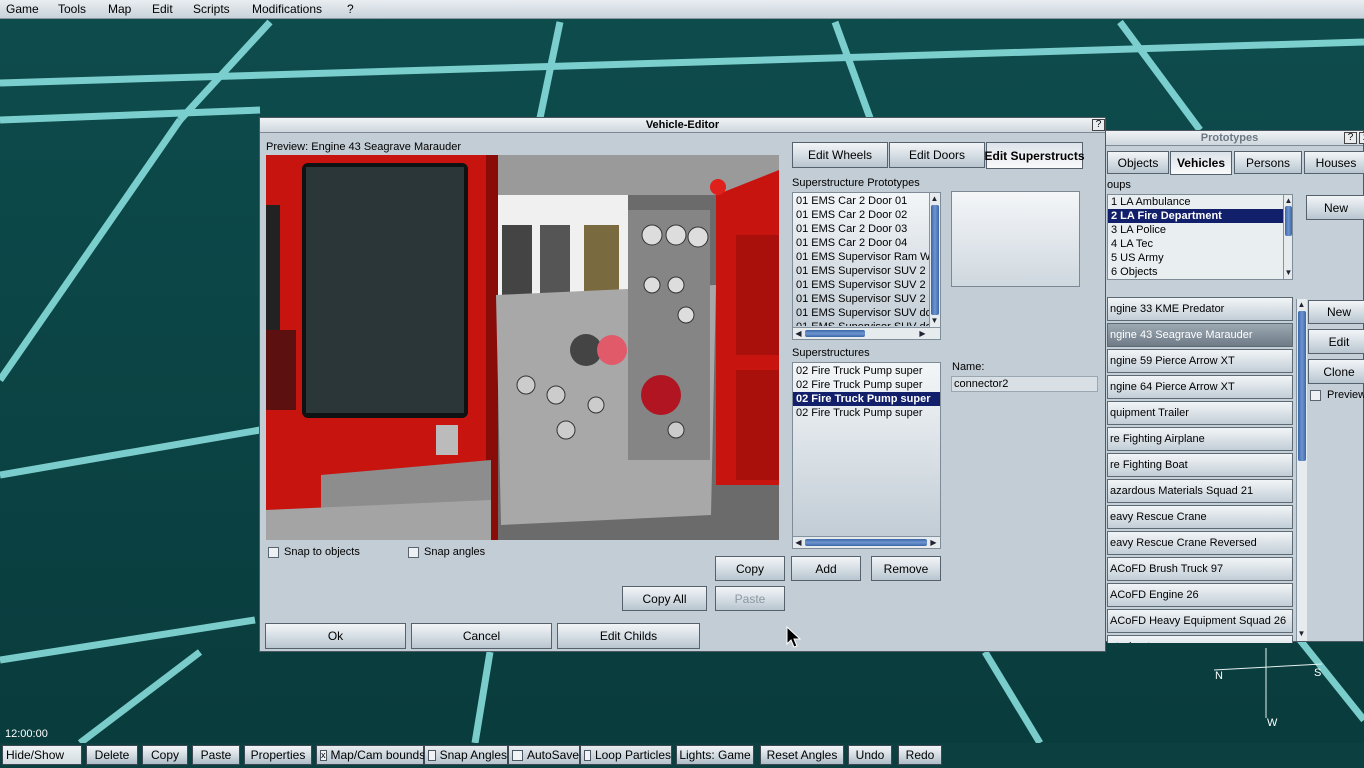 The image size is (1364, 768). Describe the element at coordinates (1361, 138) in the screenshot. I see `prototypes-close-button: x` at that location.